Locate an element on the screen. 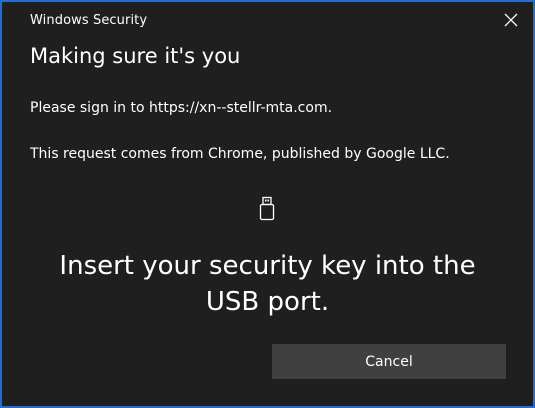  close-icon is located at coordinates (511, 20).